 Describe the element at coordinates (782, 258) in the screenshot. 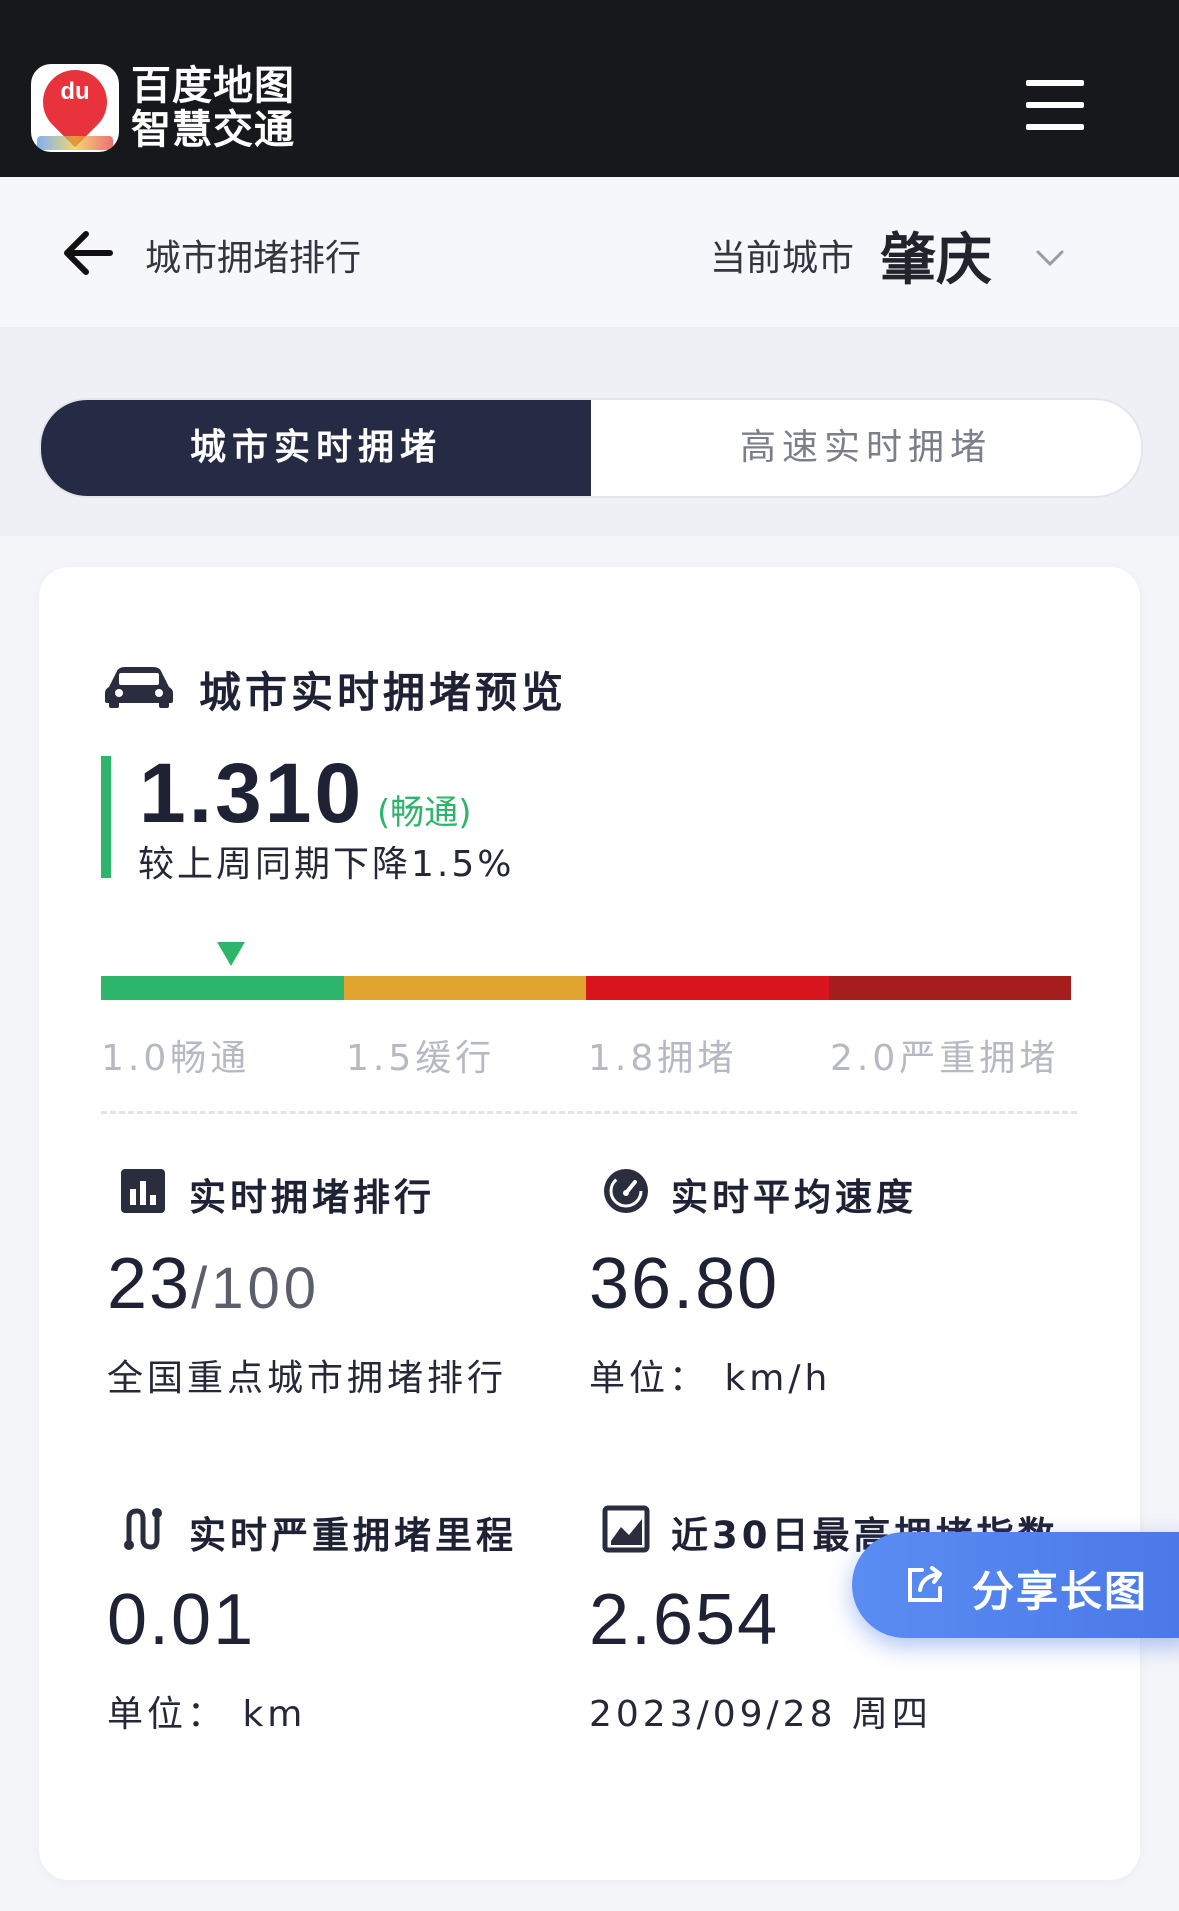

I see `city-label: 当前城市` at that location.